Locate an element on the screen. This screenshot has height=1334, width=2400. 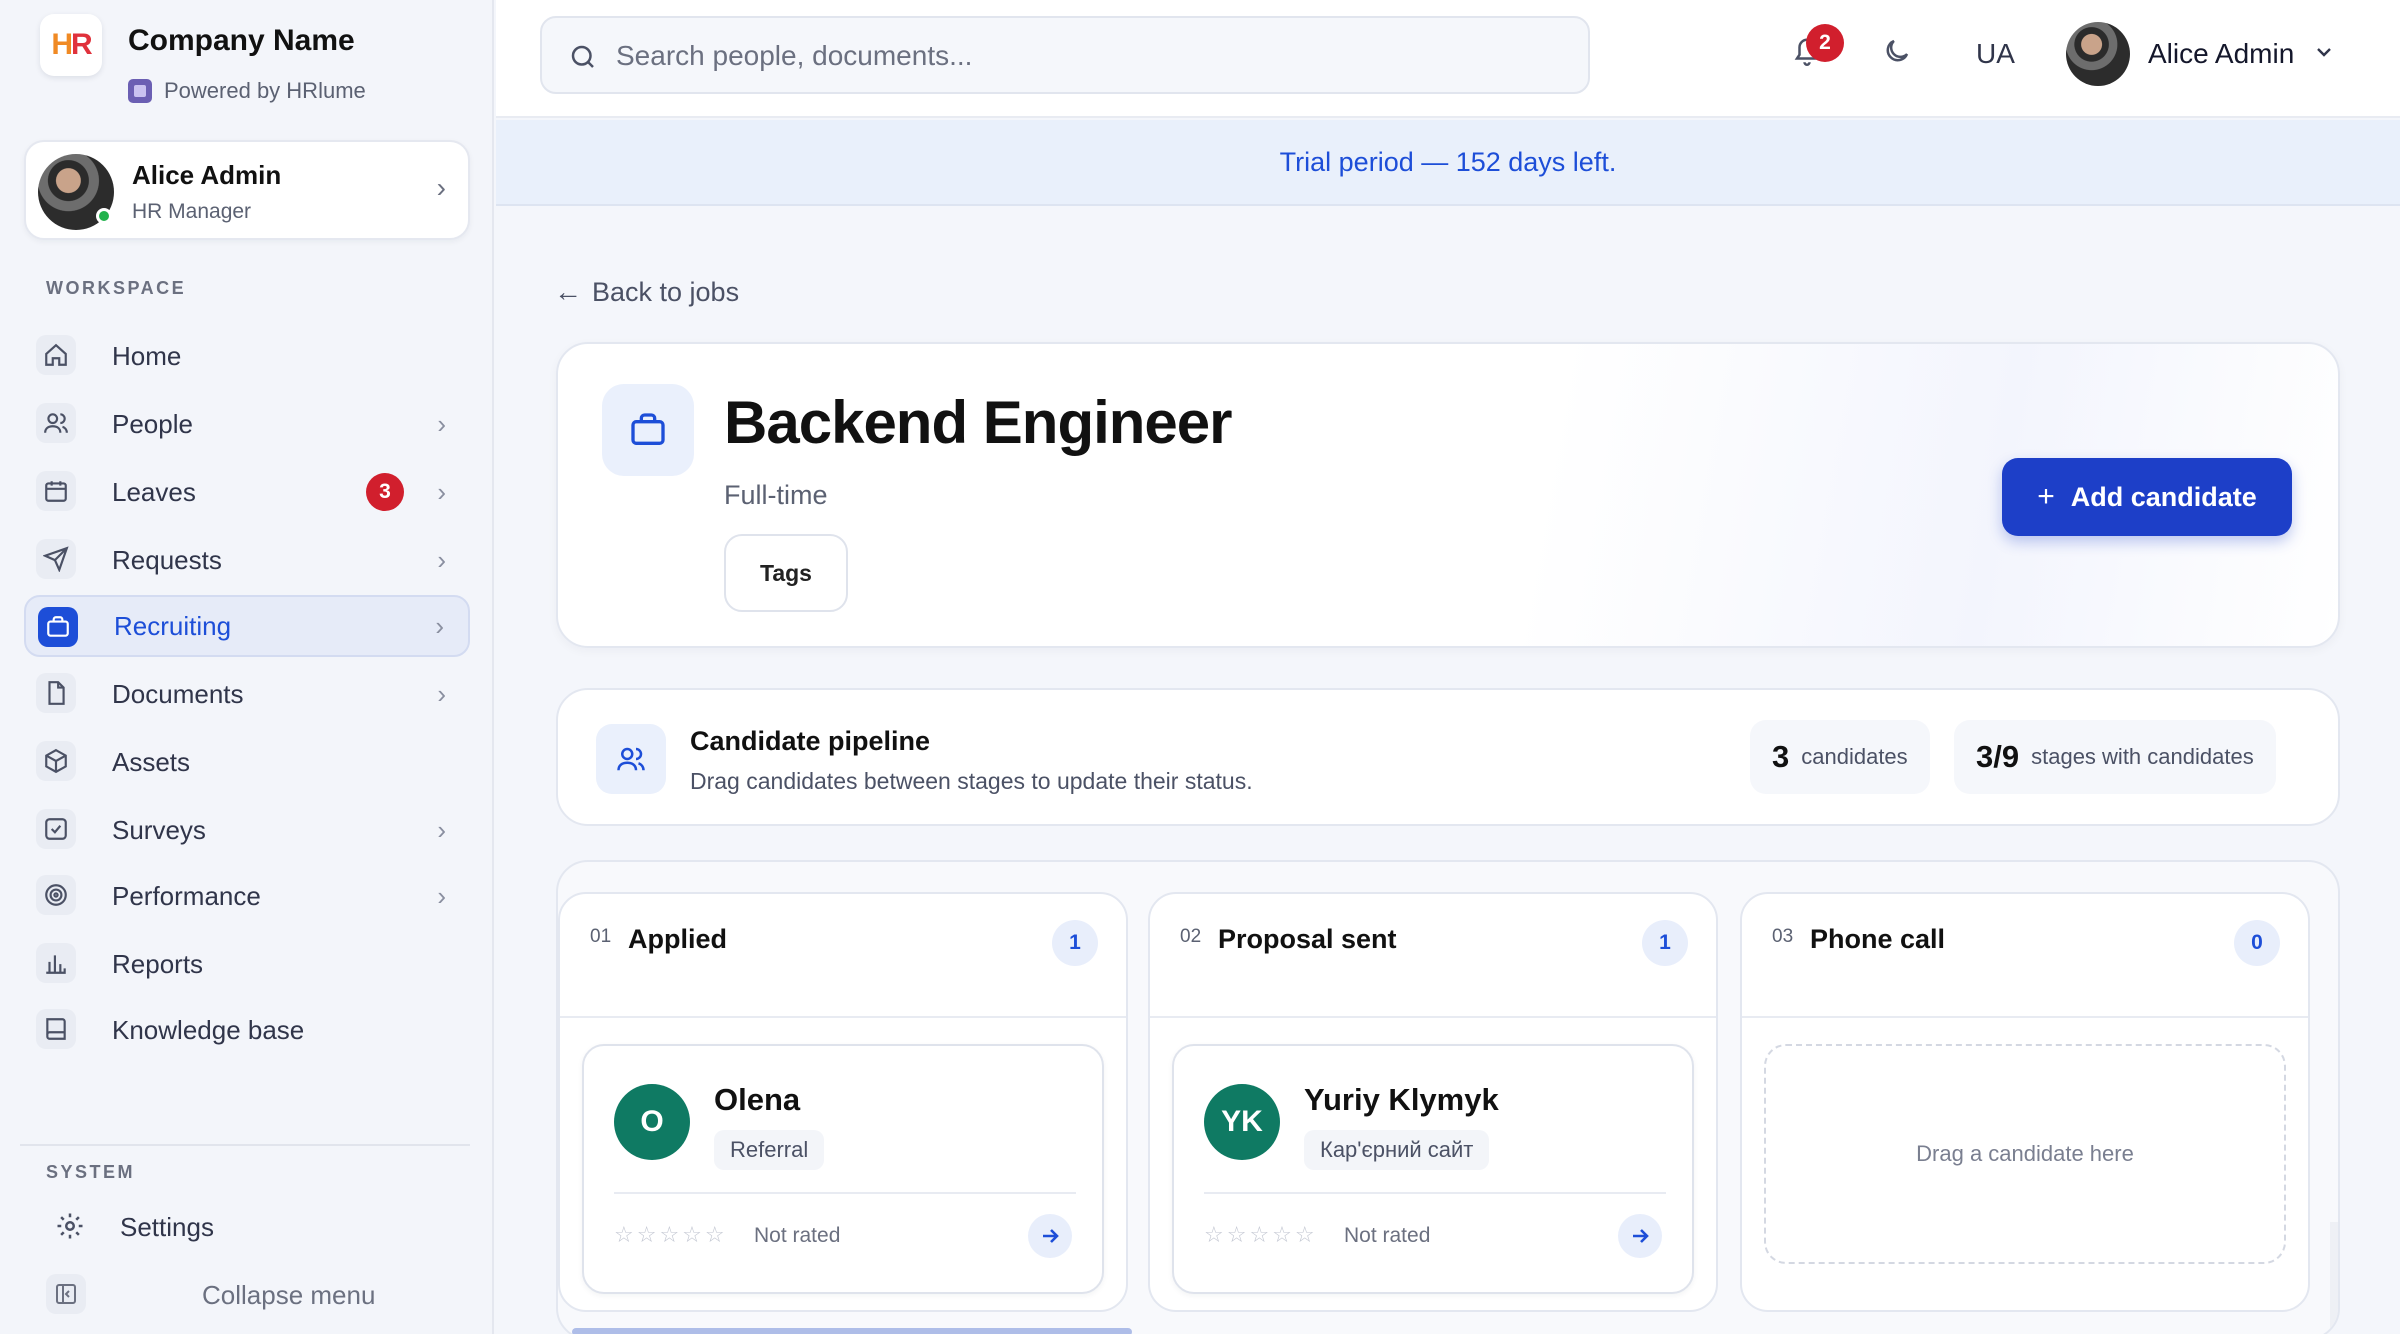
candidates-count: 3 is located at coordinates (1781, 756).